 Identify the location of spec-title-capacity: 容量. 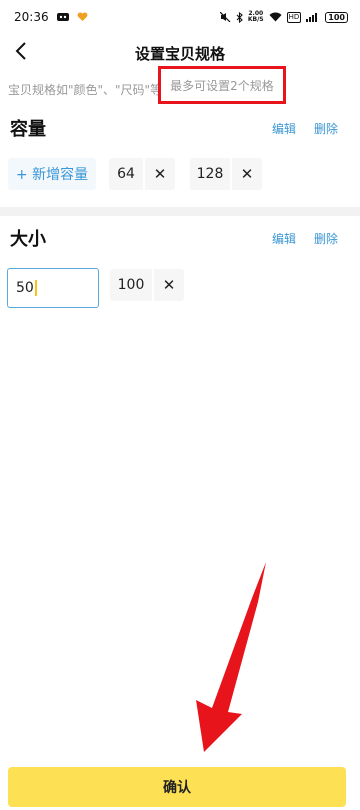
(28, 129).